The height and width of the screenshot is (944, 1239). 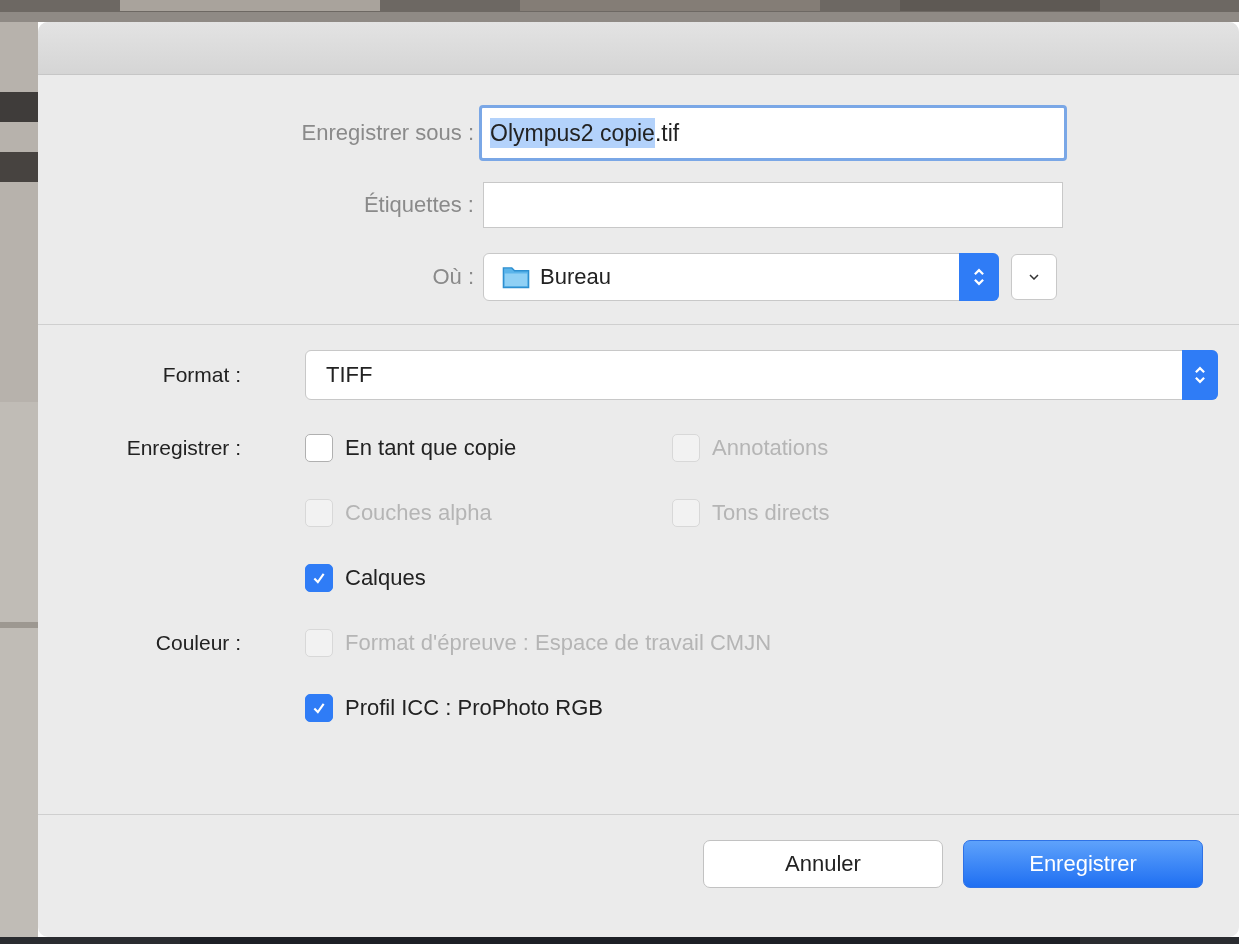 What do you see at coordinates (183, 447) in the screenshot?
I see `field-label: Enregistrer :` at bounding box center [183, 447].